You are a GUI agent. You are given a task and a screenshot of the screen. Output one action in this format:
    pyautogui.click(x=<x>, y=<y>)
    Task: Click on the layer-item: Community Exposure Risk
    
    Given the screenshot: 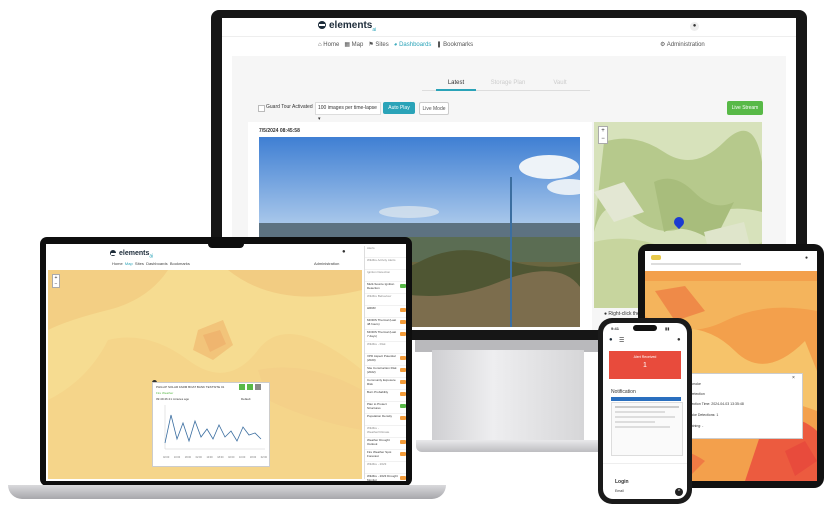 What is the action you would take?
    pyautogui.click(x=385, y=384)
    